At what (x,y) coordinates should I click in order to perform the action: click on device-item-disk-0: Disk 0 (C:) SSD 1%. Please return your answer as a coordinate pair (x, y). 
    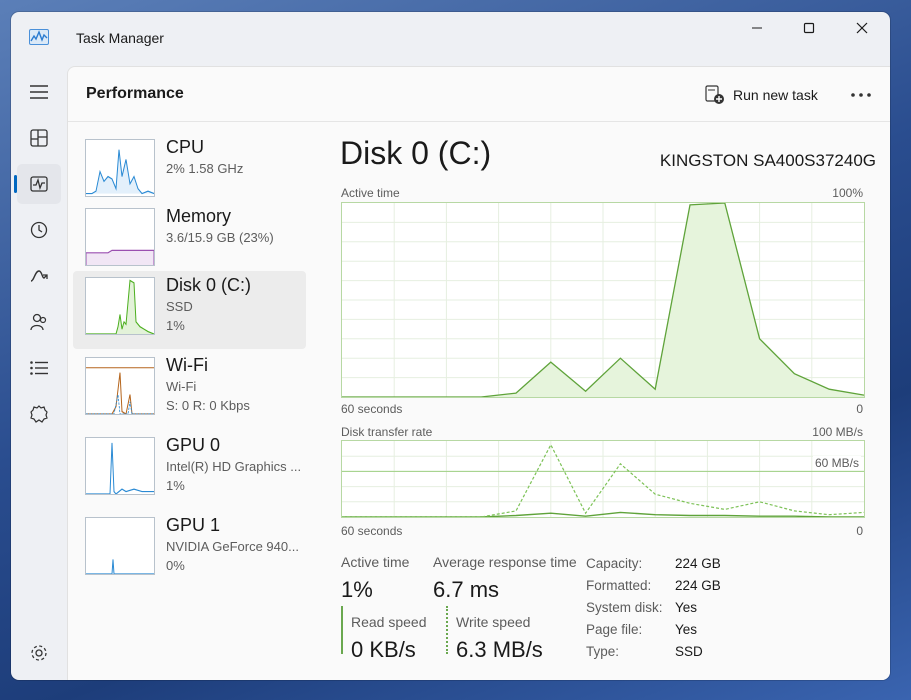
    Looking at the image, I should click on (189, 310).